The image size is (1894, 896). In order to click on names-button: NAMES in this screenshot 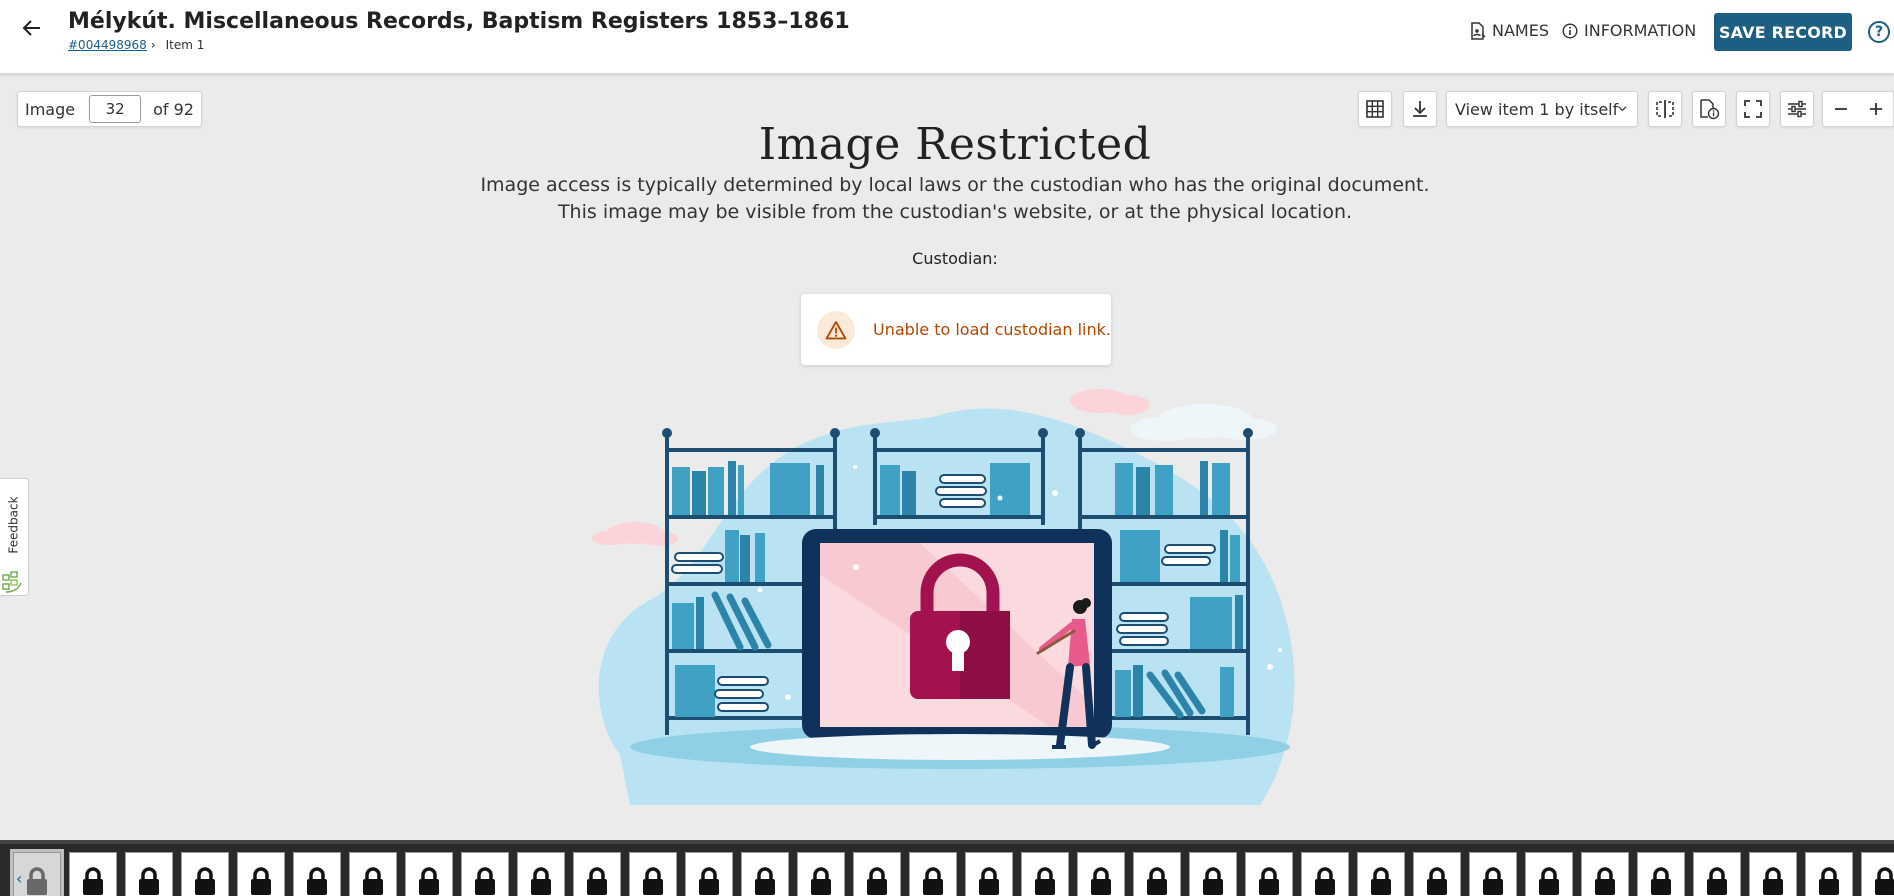, I will do `click(1509, 30)`.